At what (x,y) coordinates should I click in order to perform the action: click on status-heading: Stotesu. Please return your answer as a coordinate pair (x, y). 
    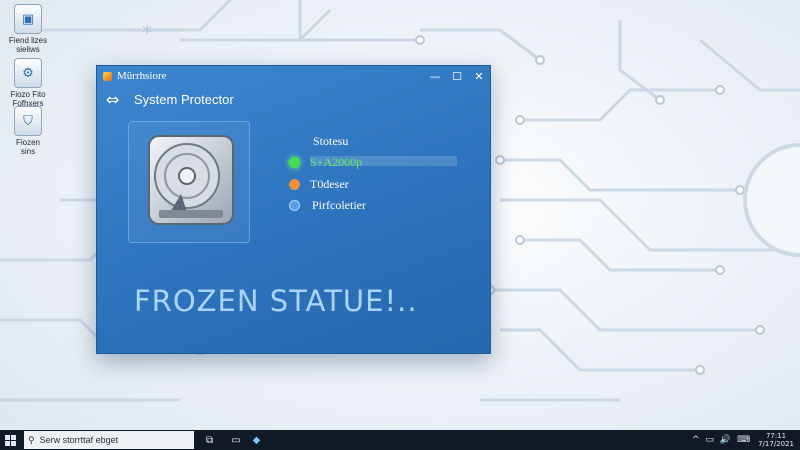
    Looking at the image, I should click on (331, 141).